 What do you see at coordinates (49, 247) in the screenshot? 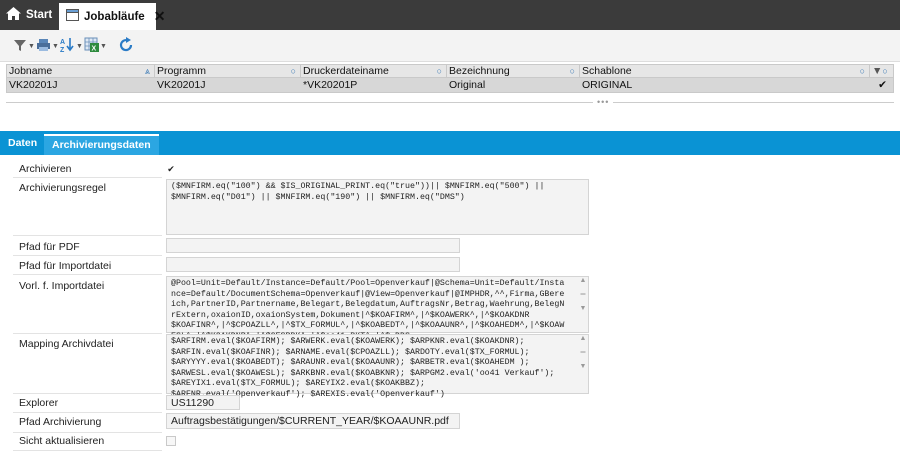
I see `label-pfad-pdf: Pfad für PDF` at bounding box center [49, 247].